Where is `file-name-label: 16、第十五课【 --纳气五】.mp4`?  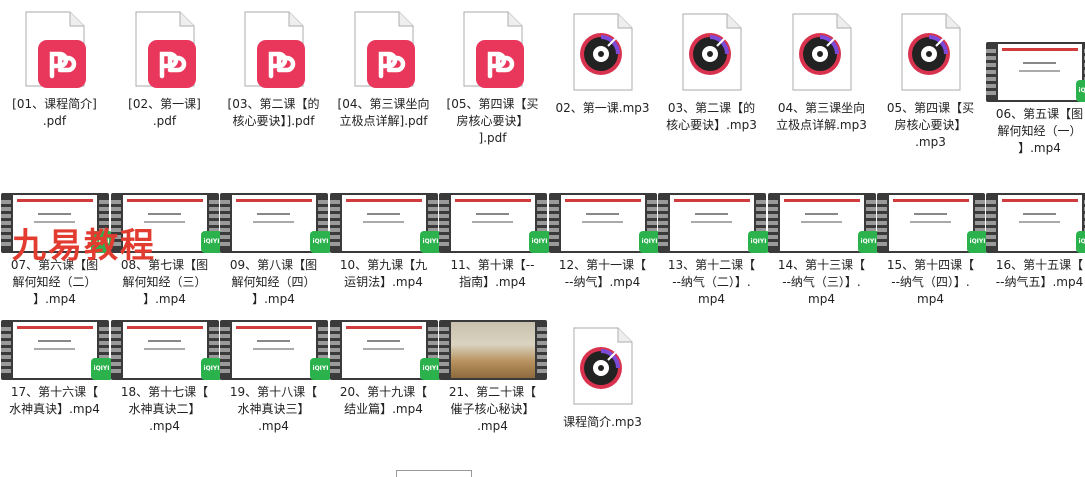
file-name-label: 16、第十五课【 --纳气五】.mp4 is located at coordinates (1039, 273).